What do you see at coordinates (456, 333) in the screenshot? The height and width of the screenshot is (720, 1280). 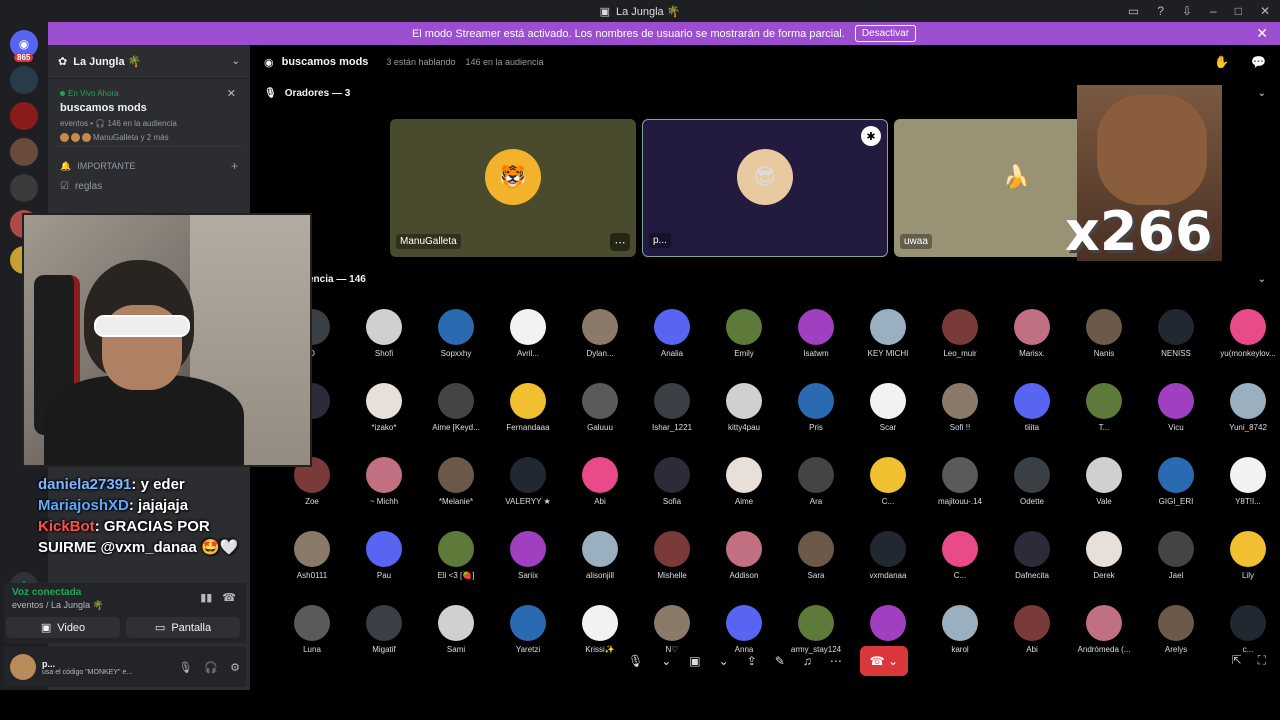 I see `audience-member: Sopxxhy` at bounding box center [456, 333].